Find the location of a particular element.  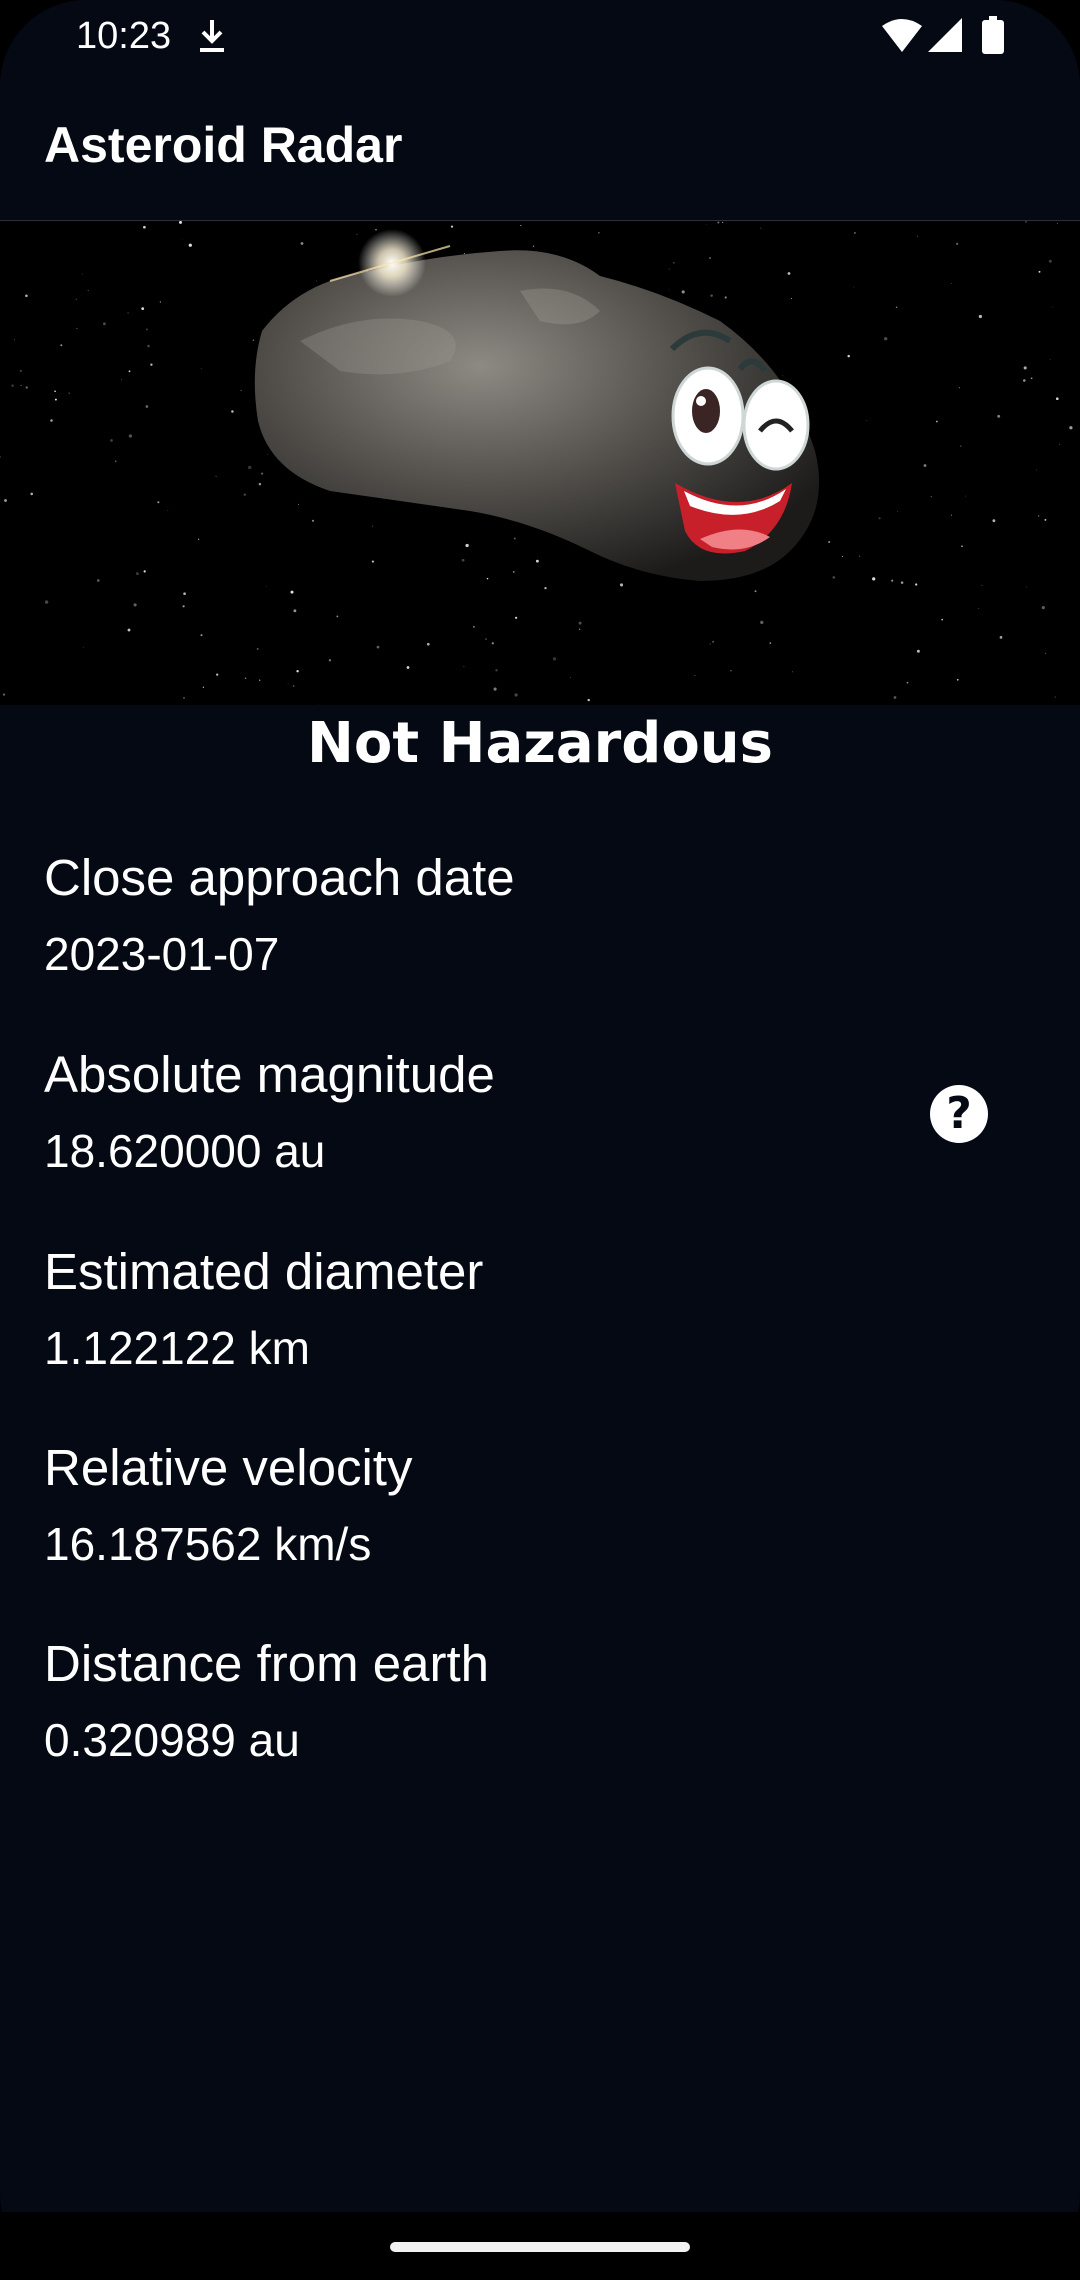

signal-icon is located at coordinates (945, 35).